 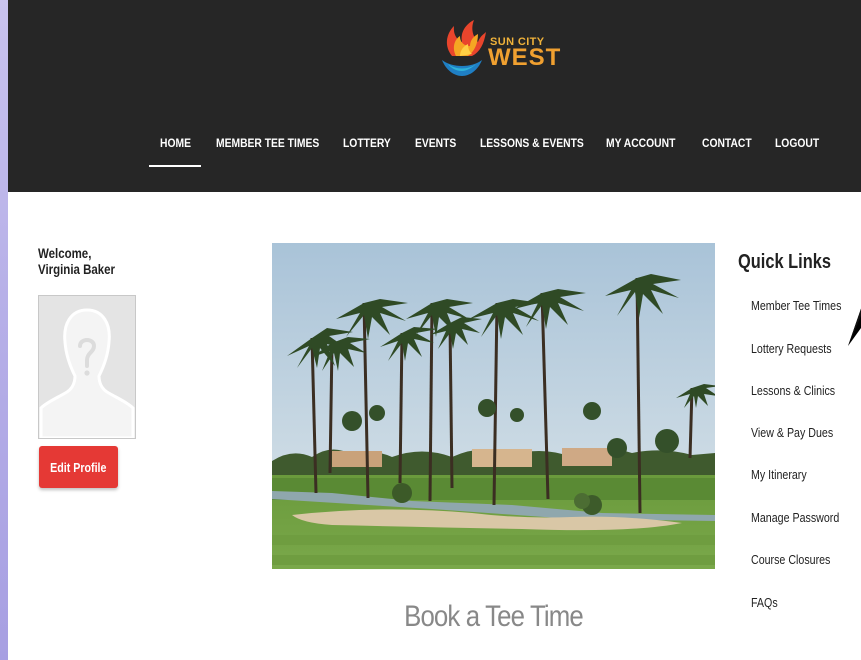 I want to click on nav-member-tee-times: MEMBER TEE TIMES, so click(x=267, y=143).